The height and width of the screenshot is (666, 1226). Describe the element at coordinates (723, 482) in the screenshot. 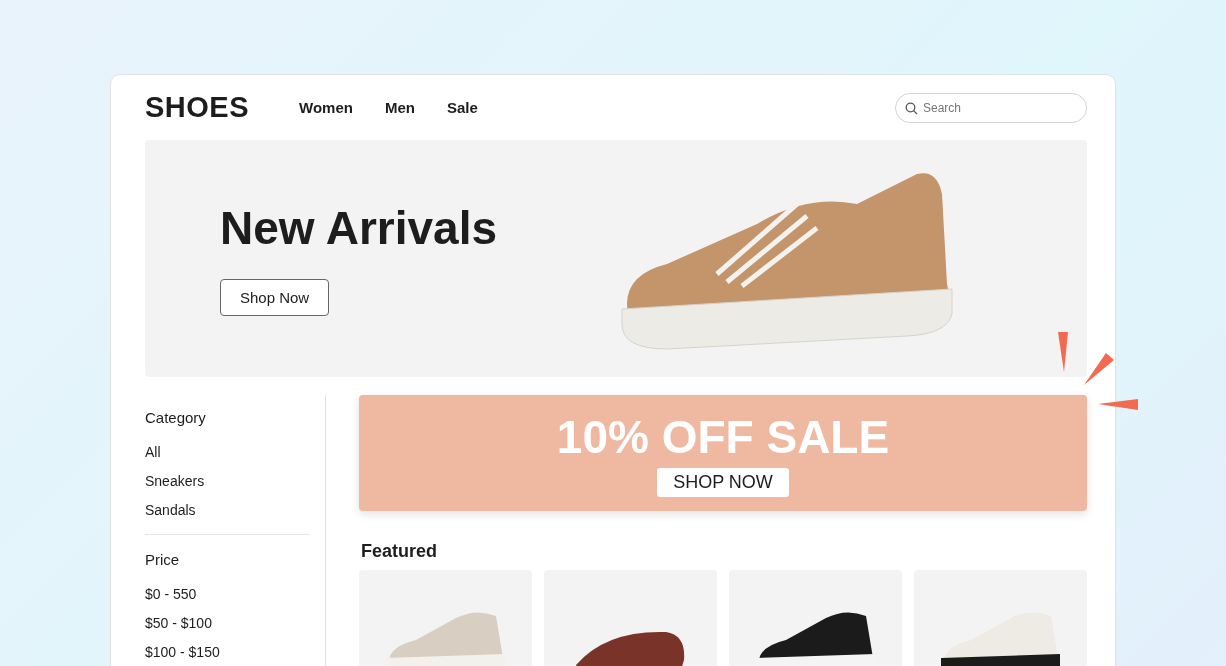

I see `shop-now-button: SHOP NOW` at that location.